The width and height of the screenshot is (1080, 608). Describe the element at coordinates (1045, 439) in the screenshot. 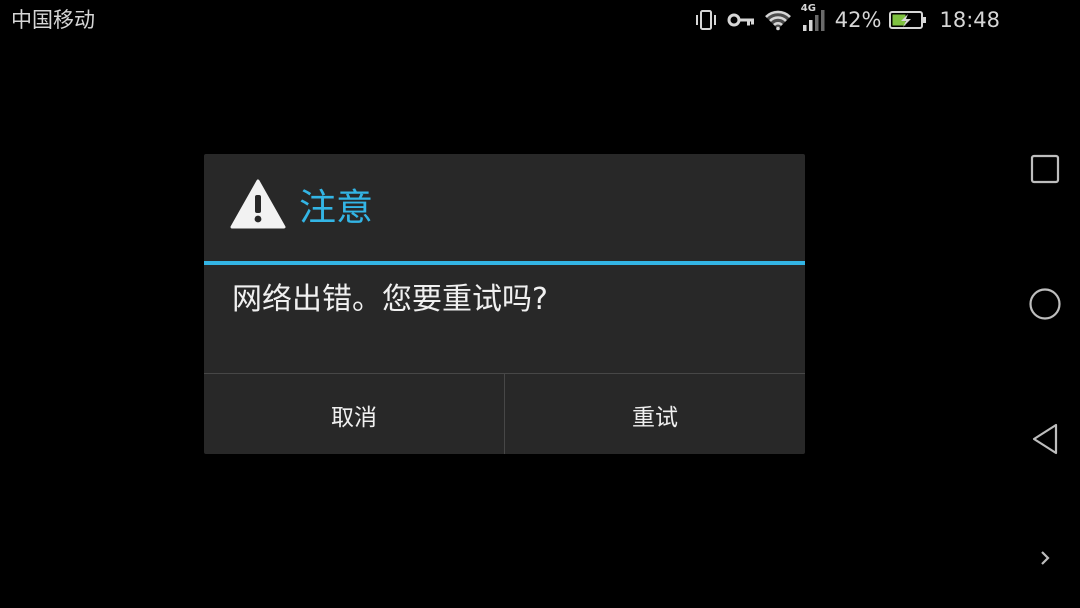

I see `back-icon` at that location.